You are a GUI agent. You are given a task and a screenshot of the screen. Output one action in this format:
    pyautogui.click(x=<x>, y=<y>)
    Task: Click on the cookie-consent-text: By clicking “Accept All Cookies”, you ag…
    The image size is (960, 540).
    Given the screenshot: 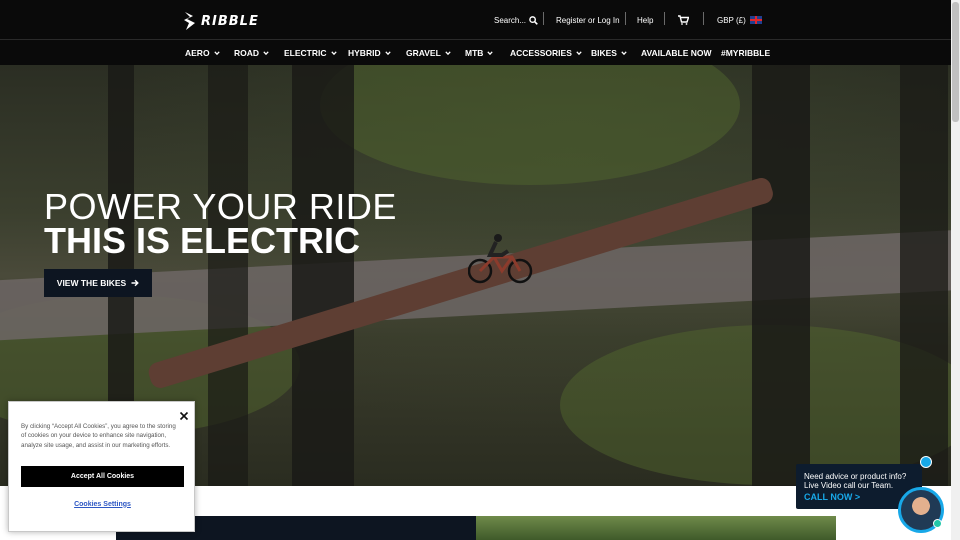 What is the action you would take?
    pyautogui.click(x=98, y=436)
    